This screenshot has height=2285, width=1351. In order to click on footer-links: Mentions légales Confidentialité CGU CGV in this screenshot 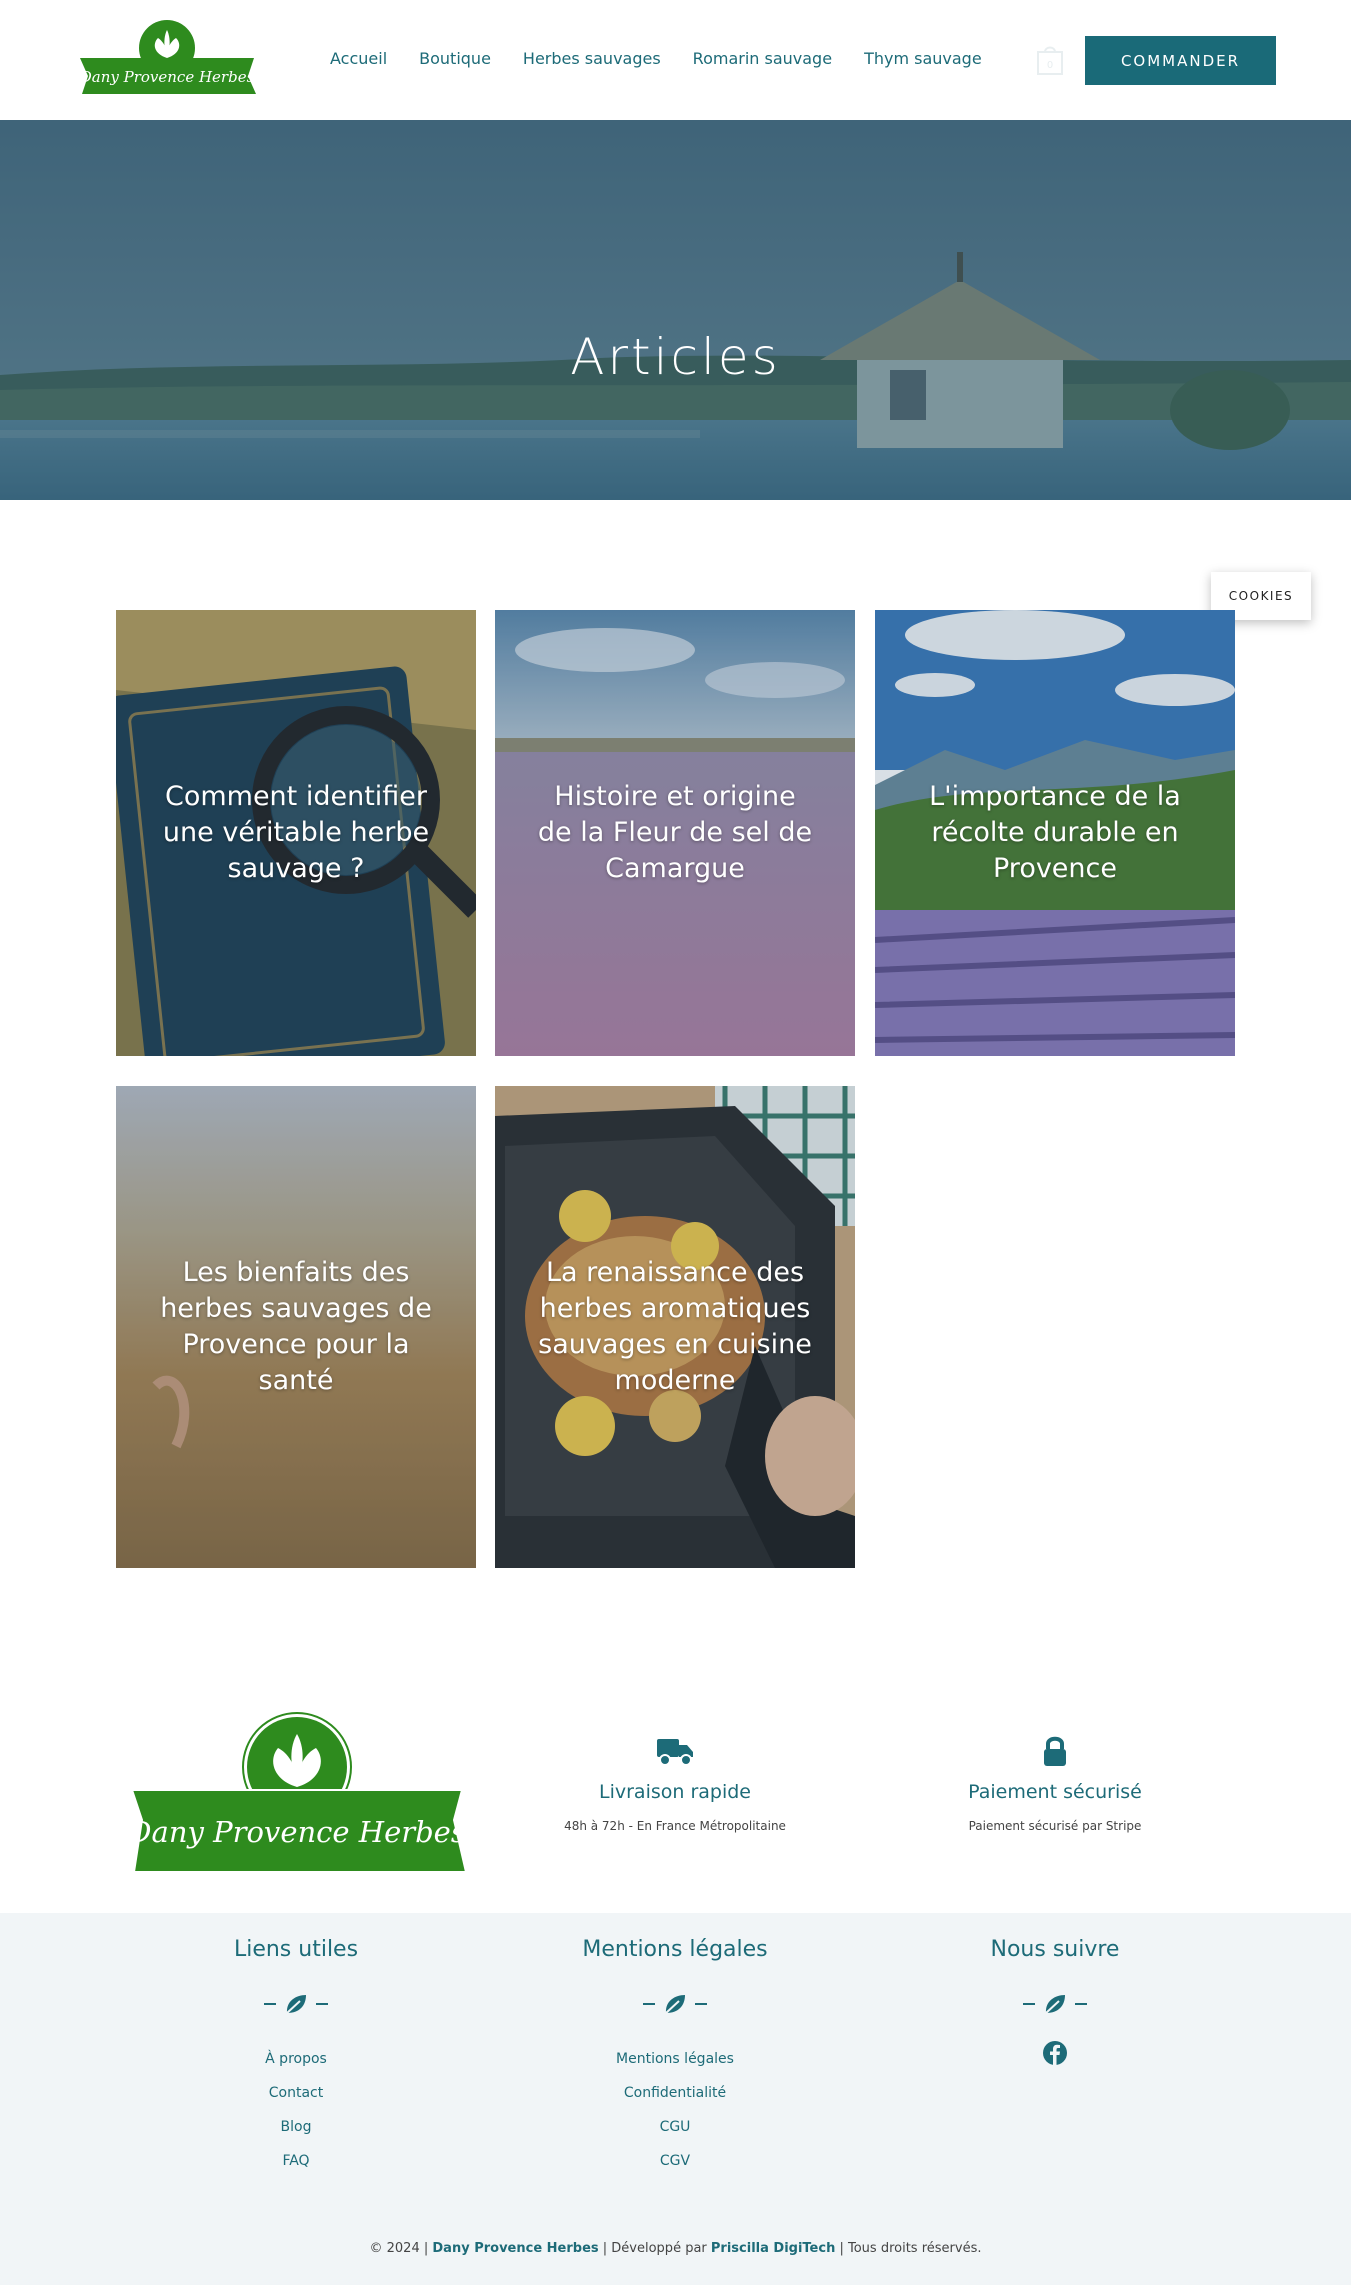, I will do `click(675, 2110)`.